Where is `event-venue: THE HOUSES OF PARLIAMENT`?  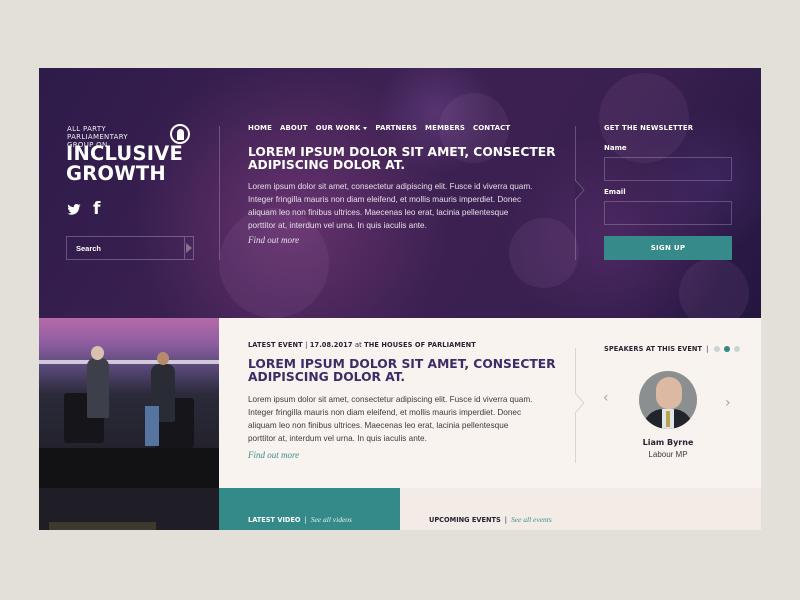 event-venue: THE HOUSES OF PARLIAMENT is located at coordinates (420, 345).